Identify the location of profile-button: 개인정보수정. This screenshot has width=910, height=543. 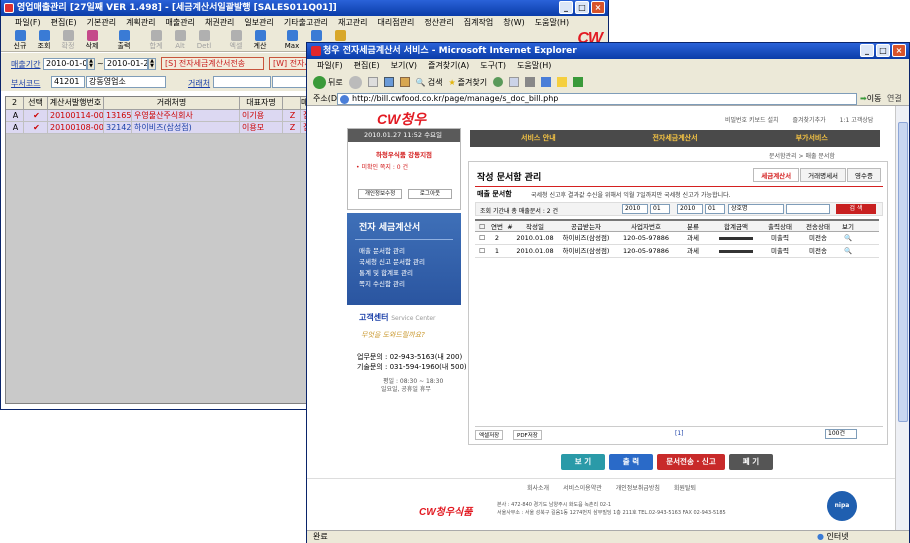
(380, 194).